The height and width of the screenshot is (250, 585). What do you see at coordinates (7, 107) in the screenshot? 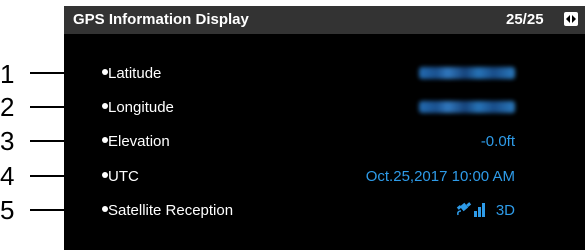
I see `callout-number: 2` at bounding box center [7, 107].